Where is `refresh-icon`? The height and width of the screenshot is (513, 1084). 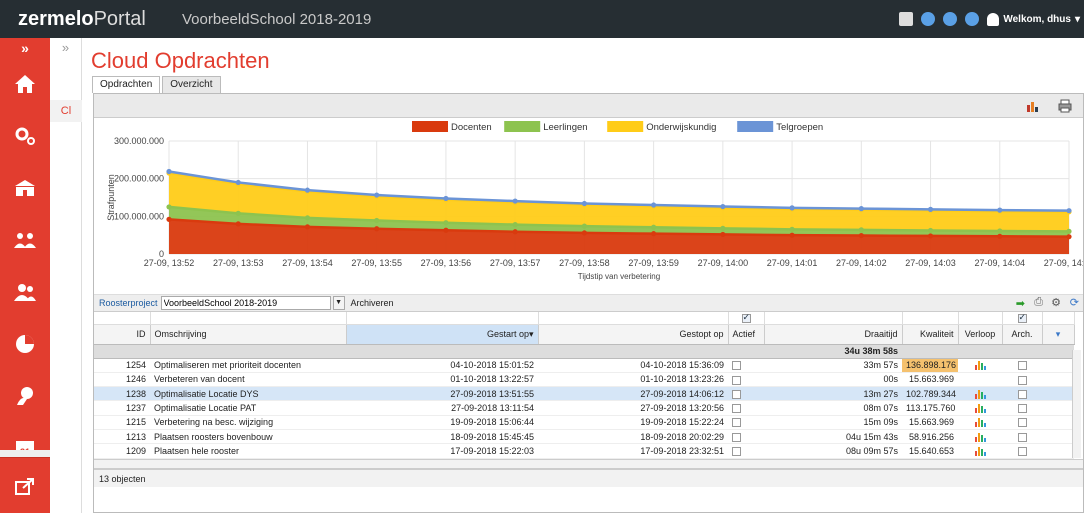
refresh-icon is located at coordinates (928, 19).